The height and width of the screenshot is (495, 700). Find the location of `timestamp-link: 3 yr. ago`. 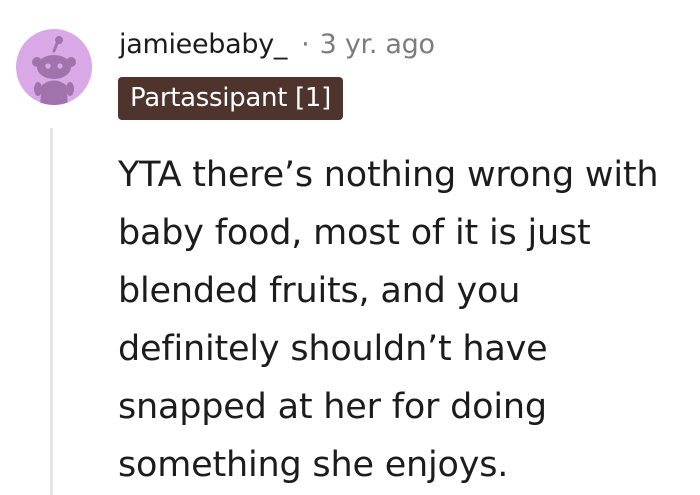

timestamp-link: 3 yr. ago is located at coordinates (377, 44).